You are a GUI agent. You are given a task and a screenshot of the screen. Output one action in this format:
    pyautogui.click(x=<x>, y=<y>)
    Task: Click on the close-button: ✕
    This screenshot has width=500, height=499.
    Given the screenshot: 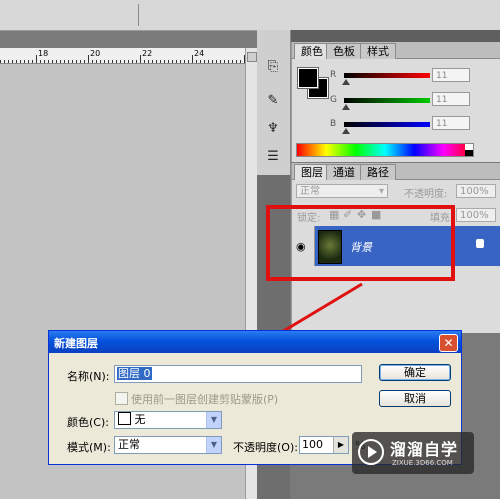 What is the action you would take?
    pyautogui.click(x=448, y=343)
    